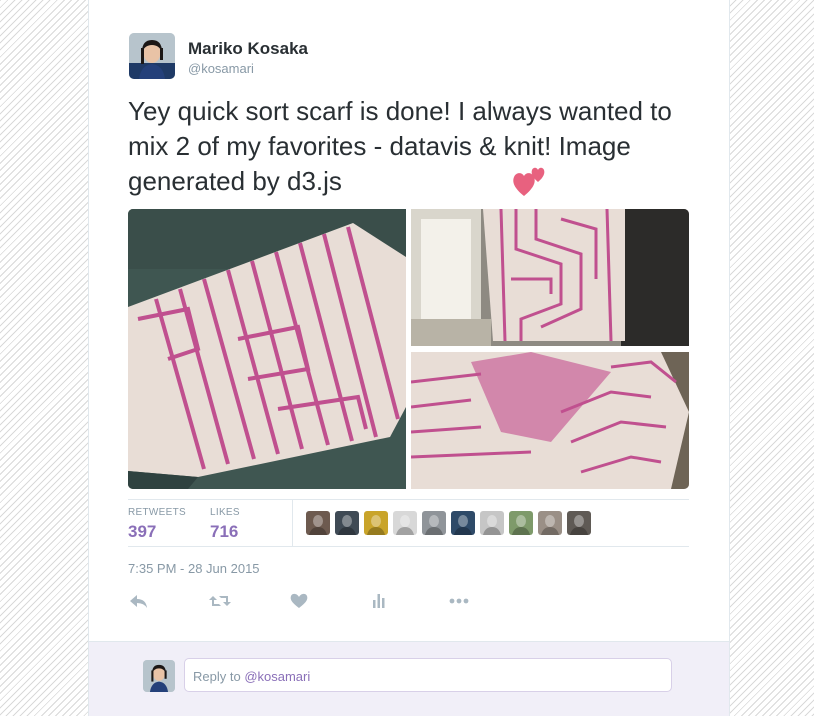 This screenshot has width=814, height=716. I want to click on user-name: Mariko Kosaka, so click(248, 49).